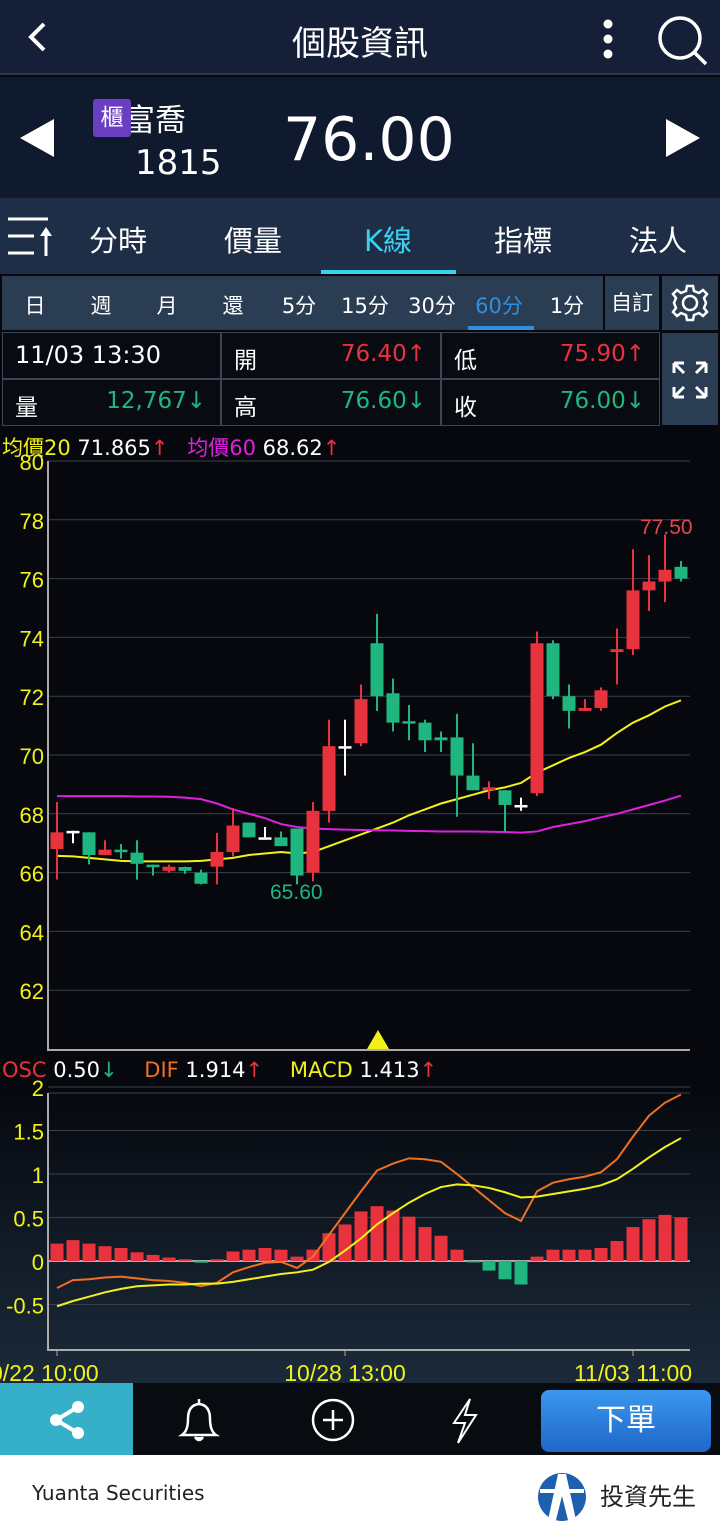  I want to click on share-button, so click(66, 1419).